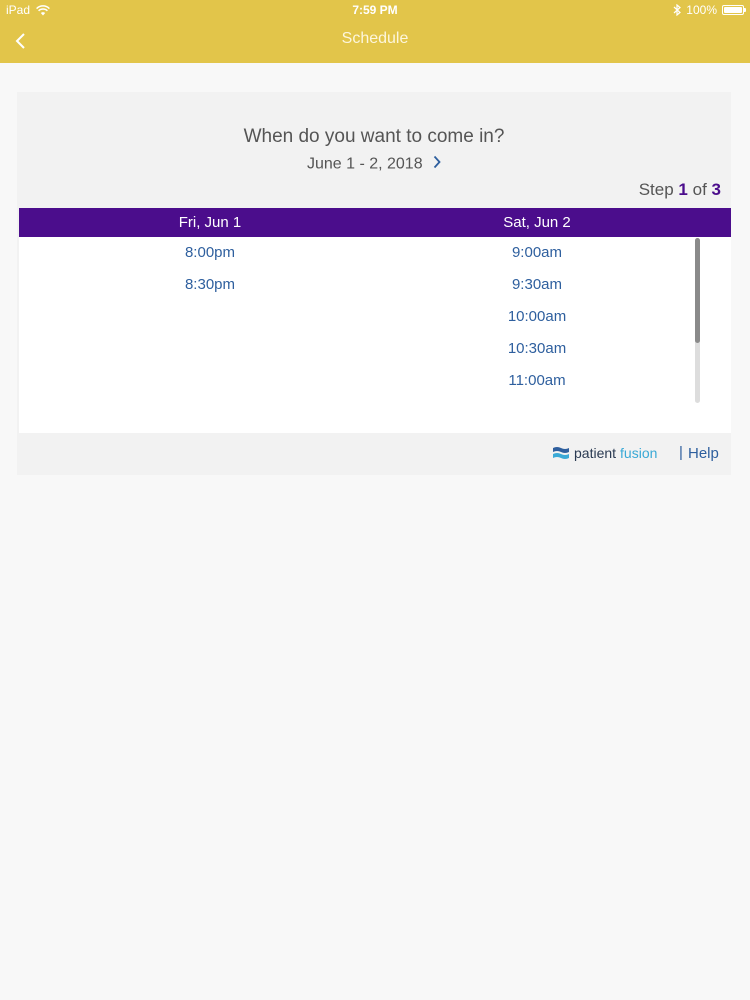 The height and width of the screenshot is (1000, 750). Describe the element at coordinates (639, 453) in the screenshot. I see `logo-fusion-text: fusion` at that location.